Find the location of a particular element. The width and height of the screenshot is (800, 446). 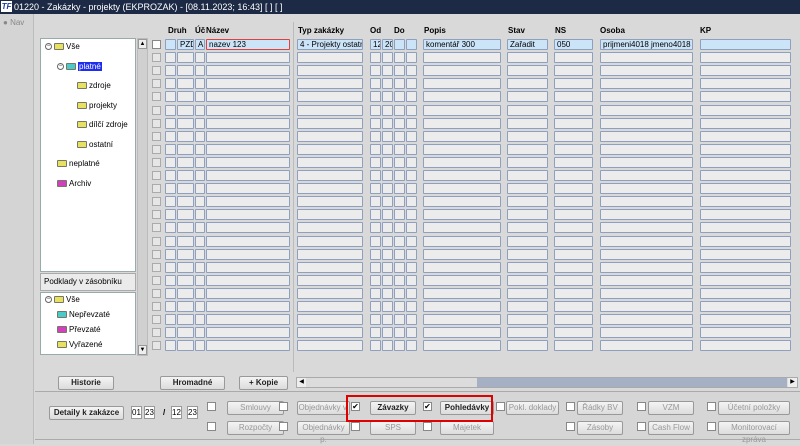

tree-item: − platné is located at coordinates (79, 66).